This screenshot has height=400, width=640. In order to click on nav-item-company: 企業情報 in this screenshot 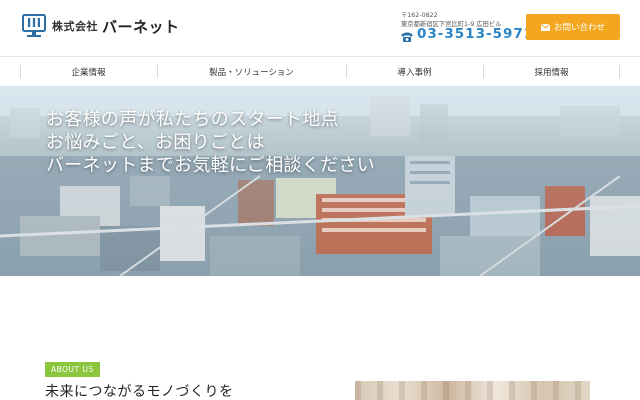, I will do `click(88, 71)`.